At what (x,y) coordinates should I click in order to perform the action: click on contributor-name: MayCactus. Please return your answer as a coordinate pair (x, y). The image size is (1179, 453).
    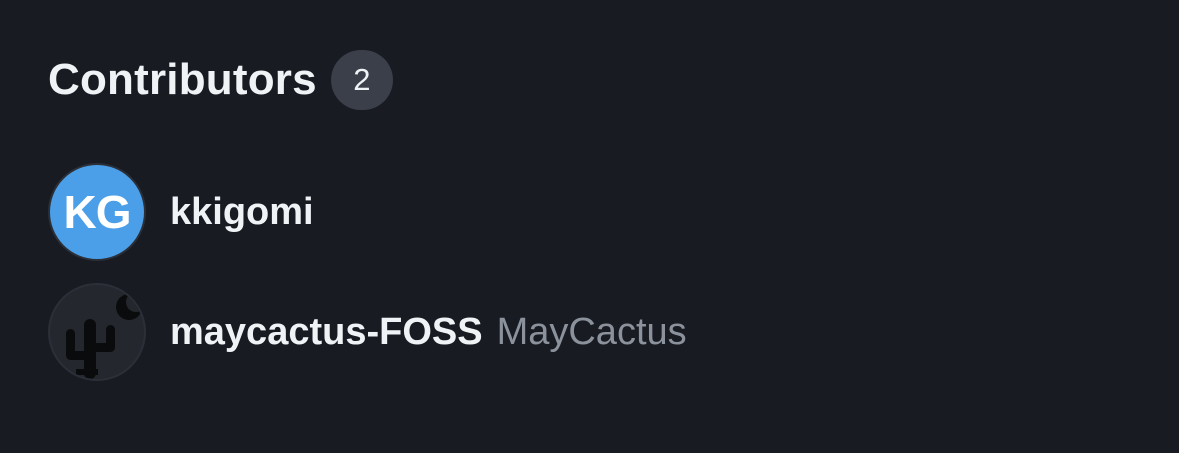
    Looking at the image, I should click on (591, 331).